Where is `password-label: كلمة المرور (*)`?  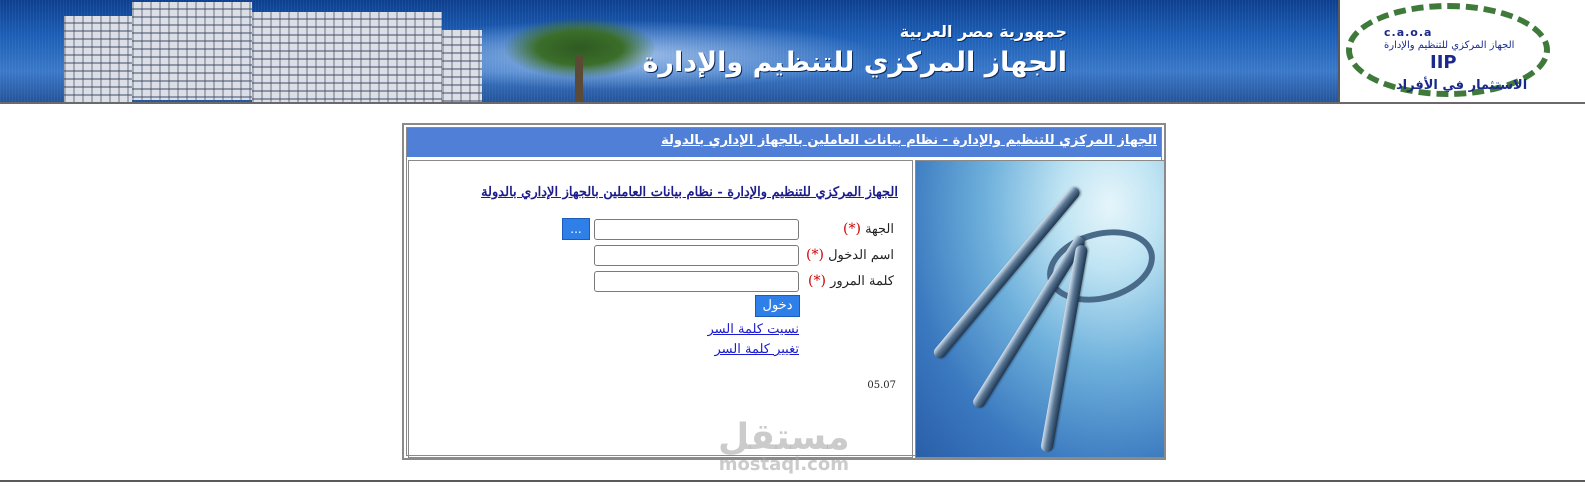
password-label: كلمة المرور (*) is located at coordinates (851, 281).